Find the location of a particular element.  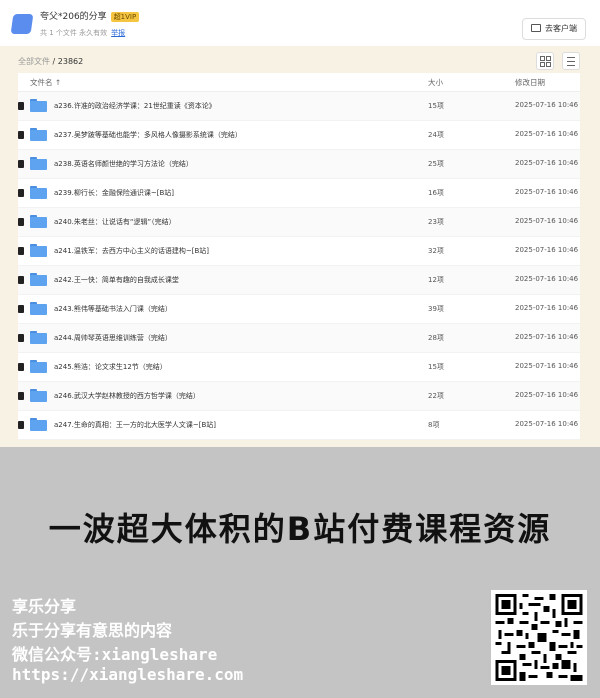

promo-headline: 一波超大体积的B站付费课程资源 is located at coordinates (300, 529).